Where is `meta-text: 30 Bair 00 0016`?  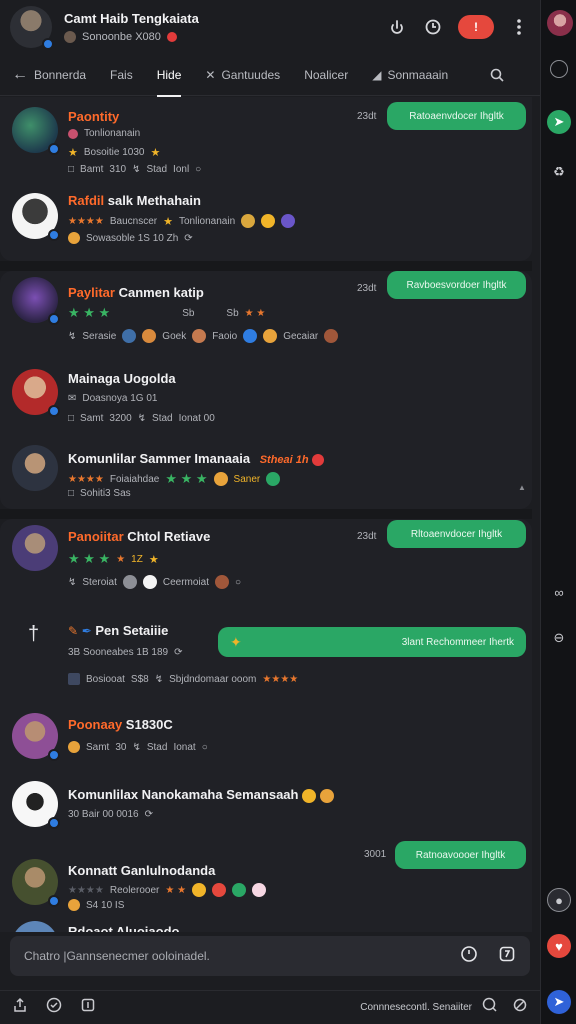 meta-text: 30 Bair 00 0016 is located at coordinates (103, 814).